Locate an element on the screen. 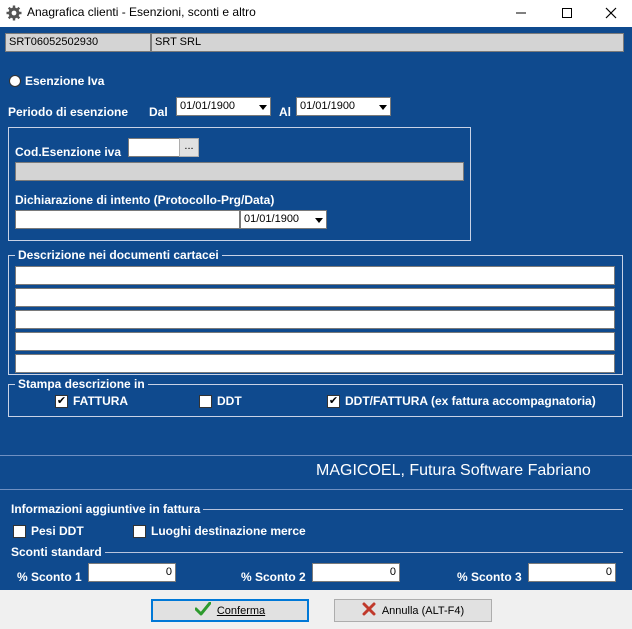  cancel-x-icon is located at coordinates (369, 610).